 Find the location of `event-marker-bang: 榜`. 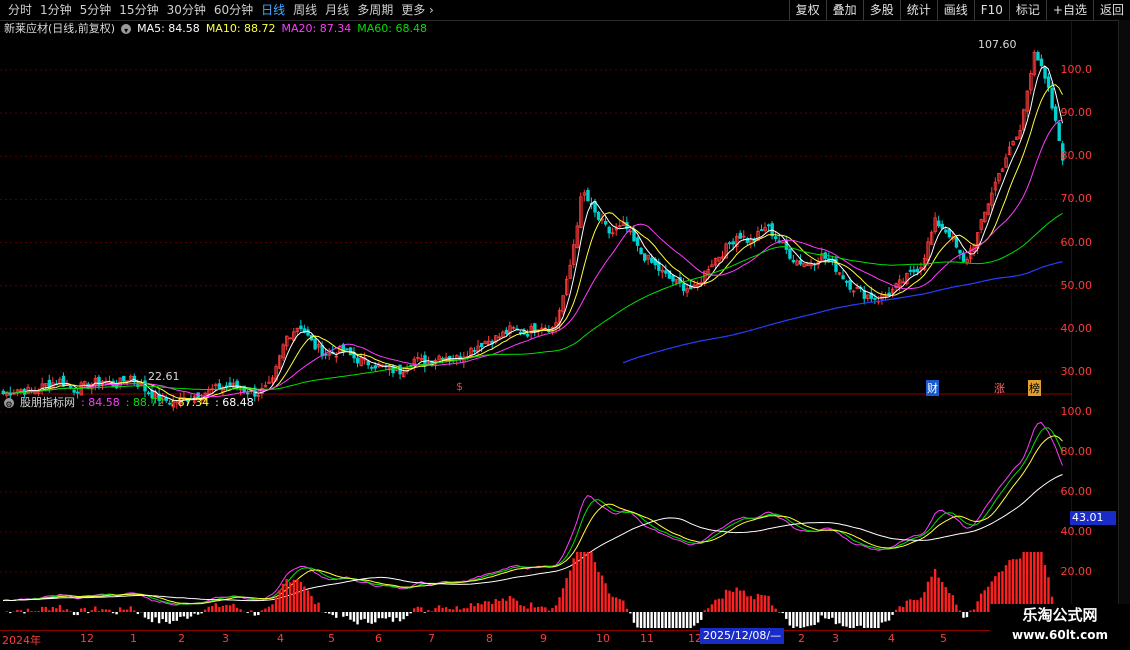

event-marker-bang: 榜 is located at coordinates (1034, 388).